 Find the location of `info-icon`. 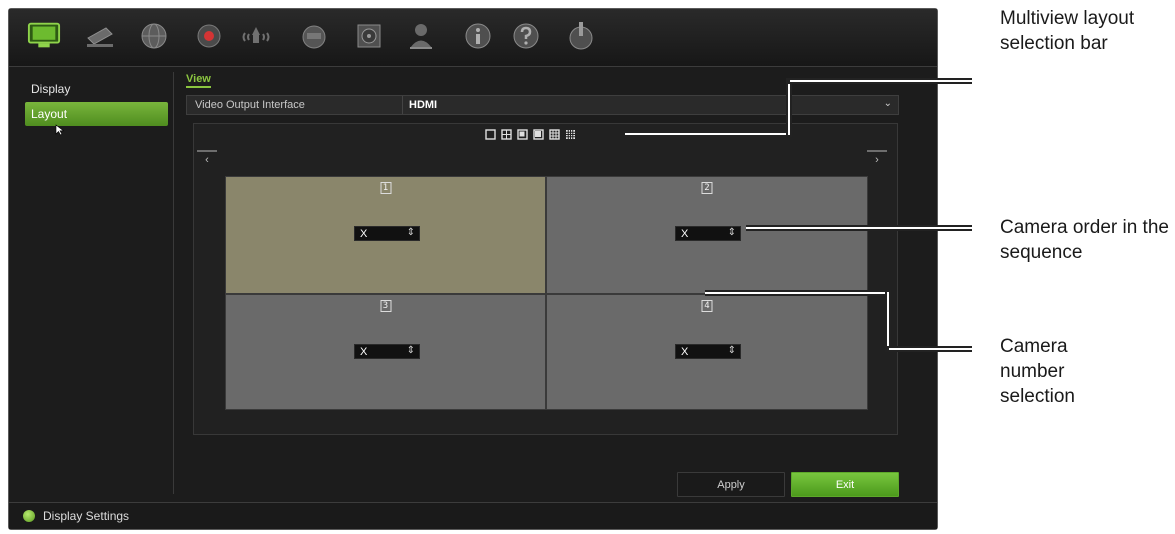

info-icon is located at coordinates (478, 36).